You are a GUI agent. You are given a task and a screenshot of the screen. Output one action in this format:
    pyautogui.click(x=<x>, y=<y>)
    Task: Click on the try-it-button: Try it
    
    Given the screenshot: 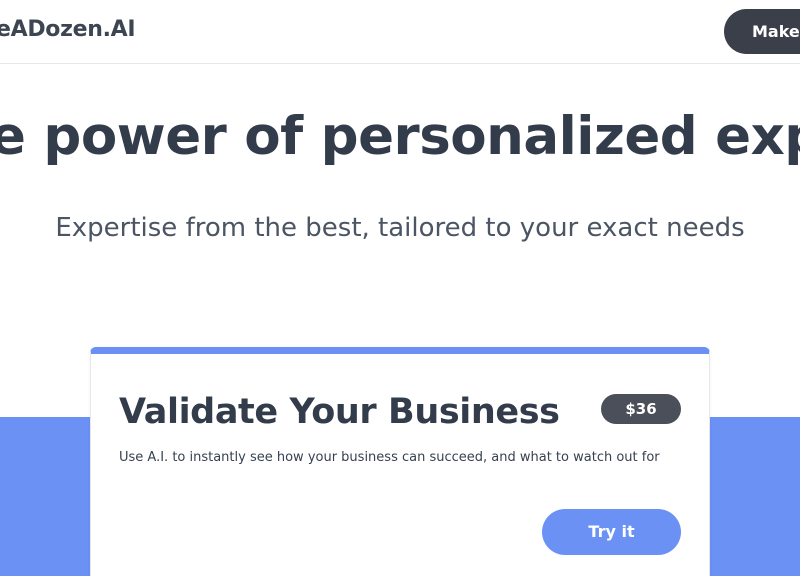 What is the action you would take?
    pyautogui.click(x=611, y=532)
    